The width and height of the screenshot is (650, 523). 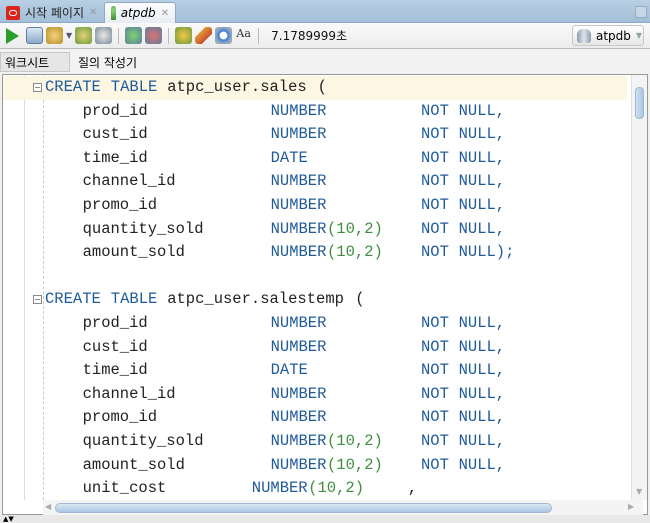 What do you see at coordinates (134, 35) in the screenshot?
I see `commit-check-icon` at bounding box center [134, 35].